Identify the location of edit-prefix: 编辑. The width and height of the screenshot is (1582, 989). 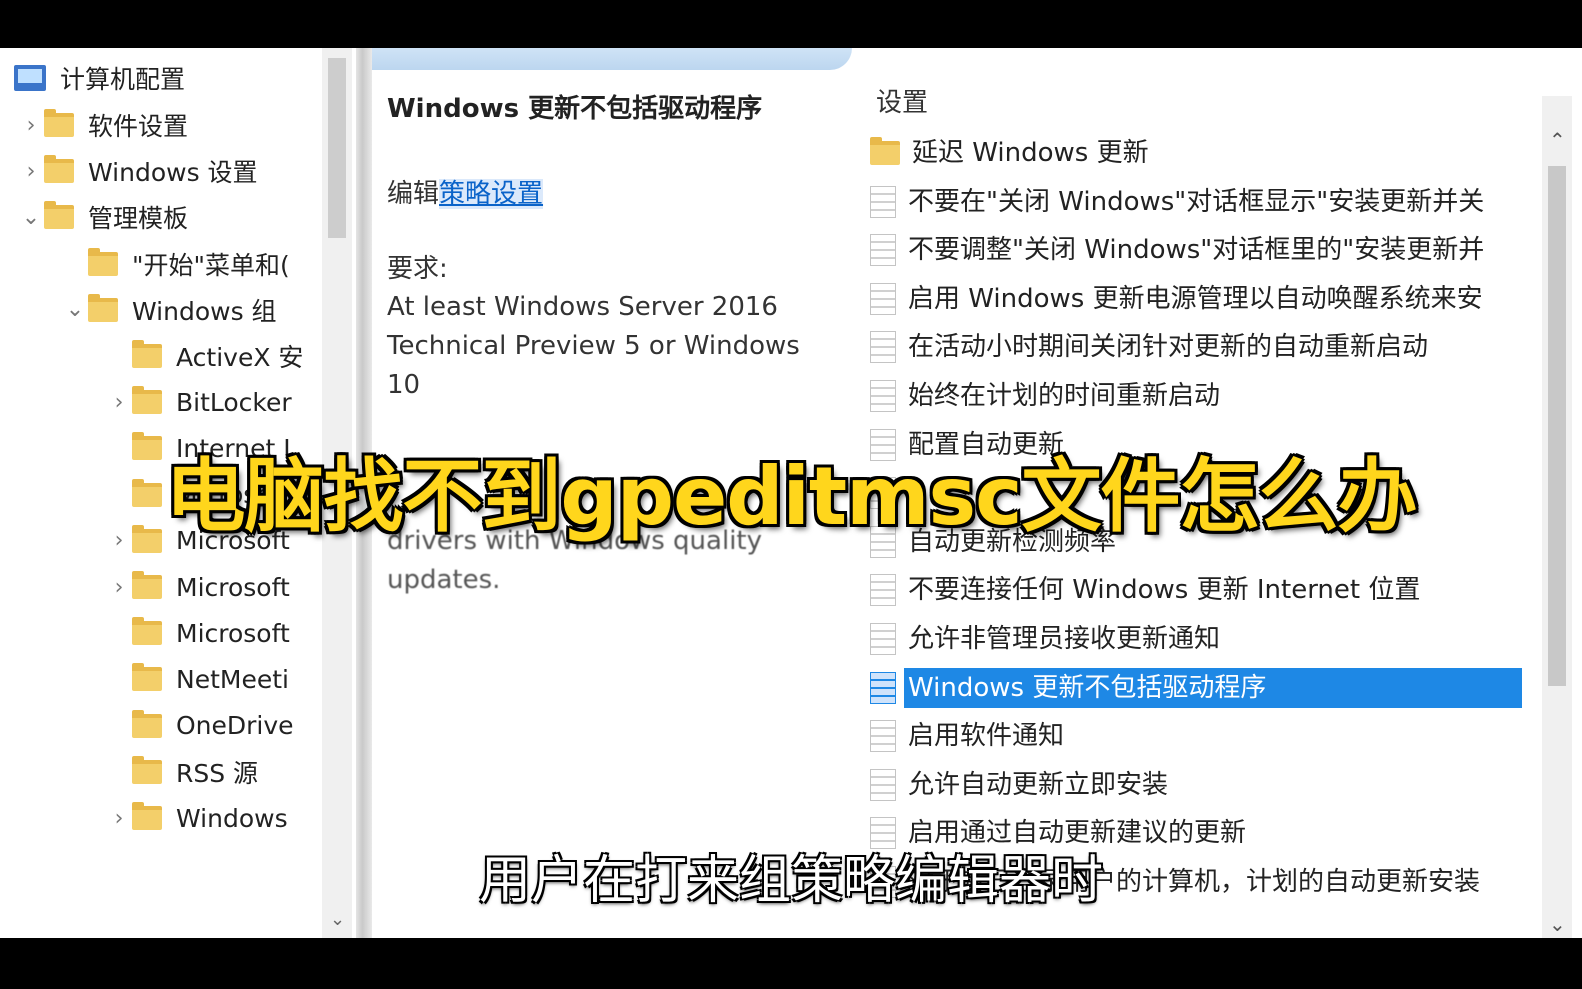
(413, 194).